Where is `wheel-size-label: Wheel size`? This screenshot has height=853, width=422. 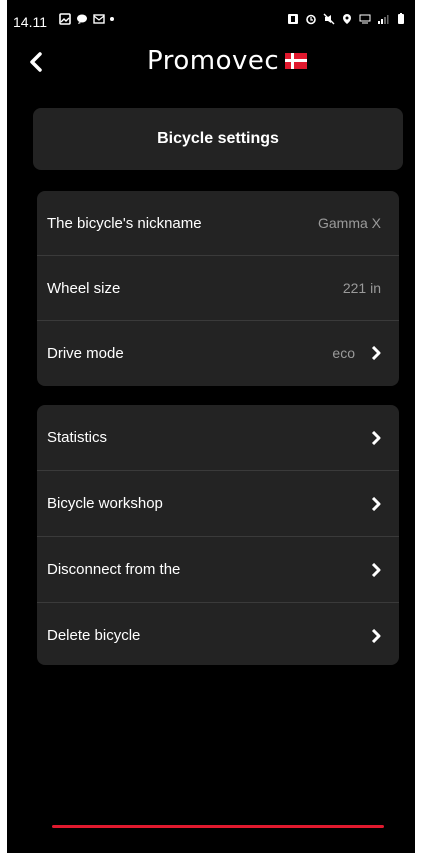
wheel-size-label: Wheel size is located at coordinates (84, 288).